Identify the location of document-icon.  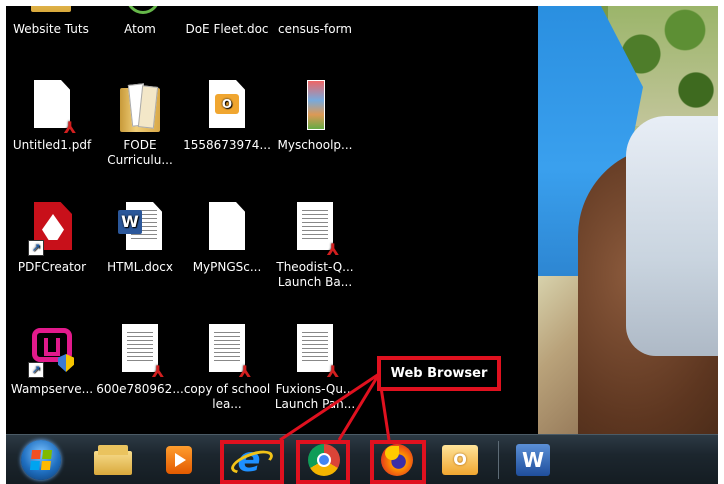
(315, 12).